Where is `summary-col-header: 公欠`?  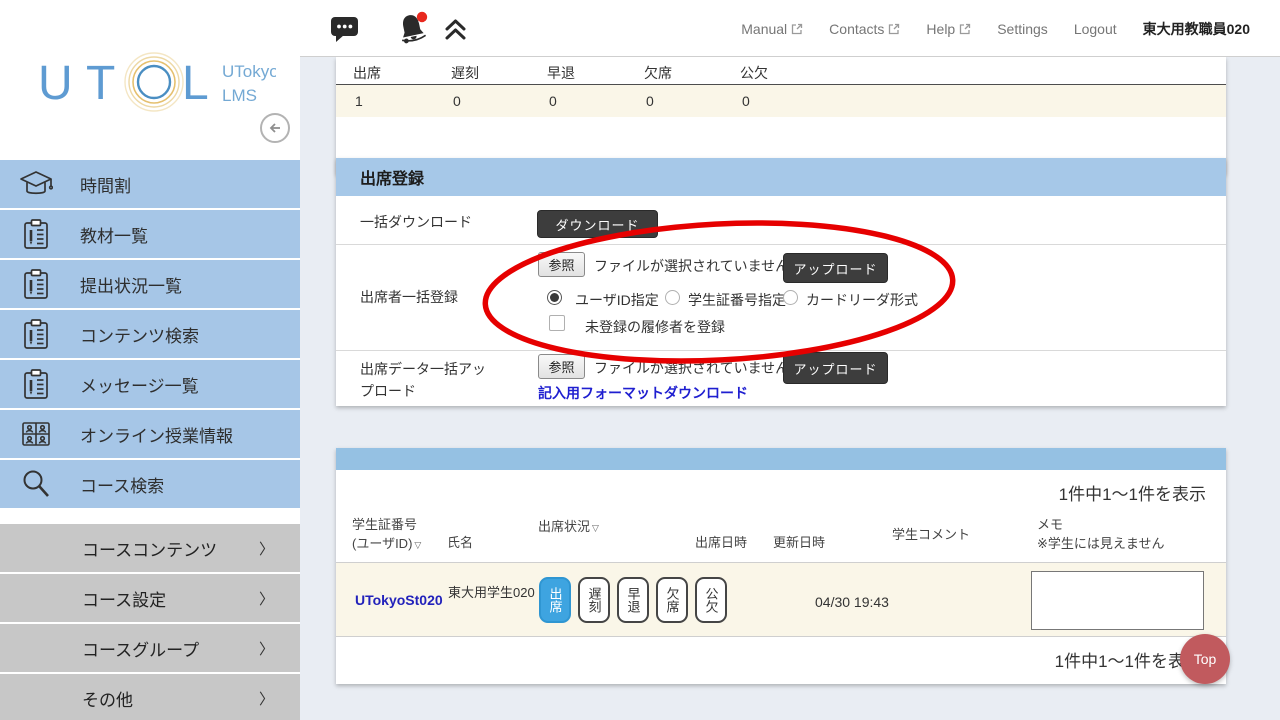
summary-col-header: 公欠 is located at coordinates (754, 73).